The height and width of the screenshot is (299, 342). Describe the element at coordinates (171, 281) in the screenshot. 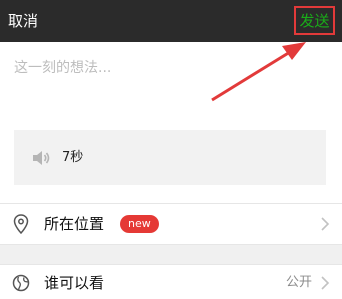

I see `visibility-row: 谁可以看 公开` at that location.